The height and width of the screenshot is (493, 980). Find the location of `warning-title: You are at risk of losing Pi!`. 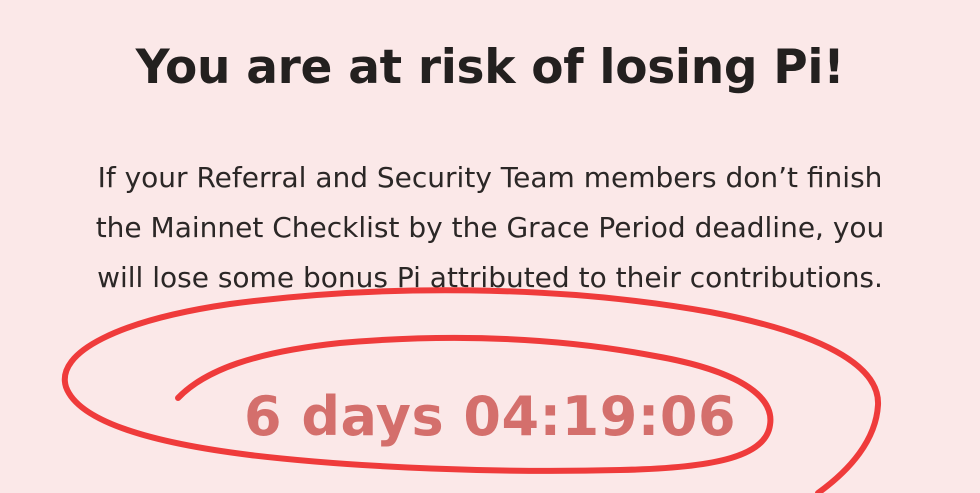

warning-title: You are at risk of losing Pi! is located at coordinates (490, 67).